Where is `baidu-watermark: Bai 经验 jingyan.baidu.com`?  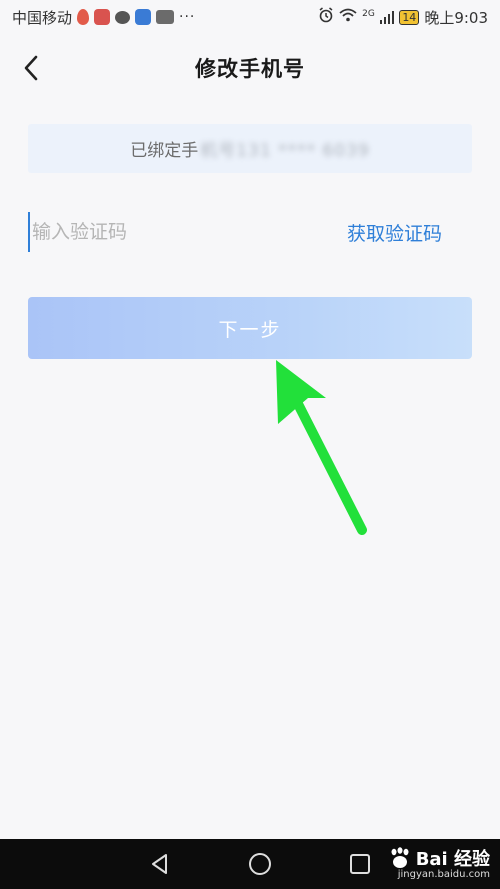 baidu-watermark: Bai 经验 jingyan.baidu.com is located at coordinates (439, 862).